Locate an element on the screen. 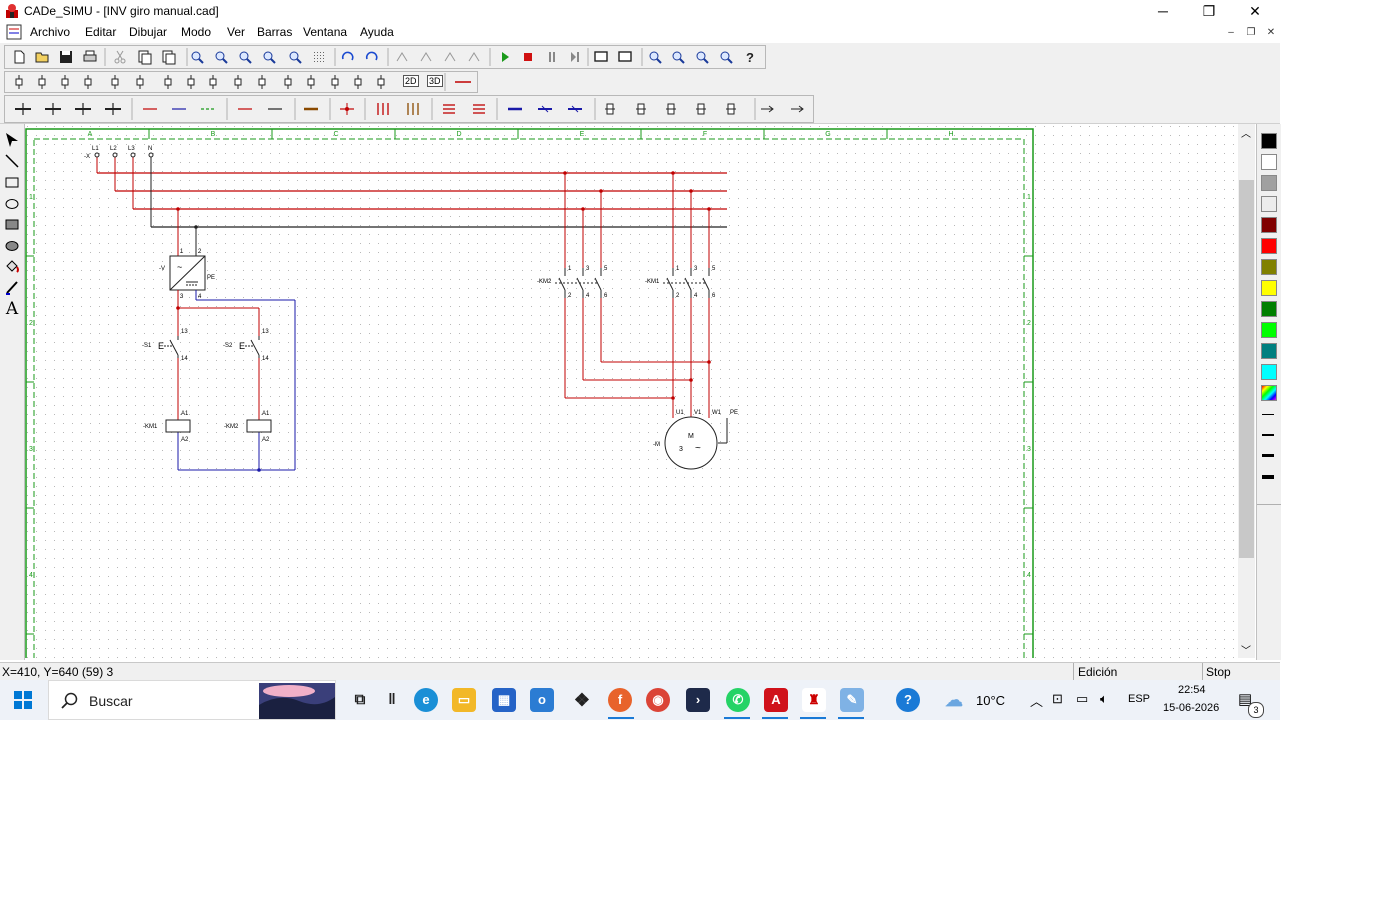 Image resolution: width=1396 pixels, height=912 pixels. cade-simu-taskbar-icon: ♜ is located at coordinates (814, 700).